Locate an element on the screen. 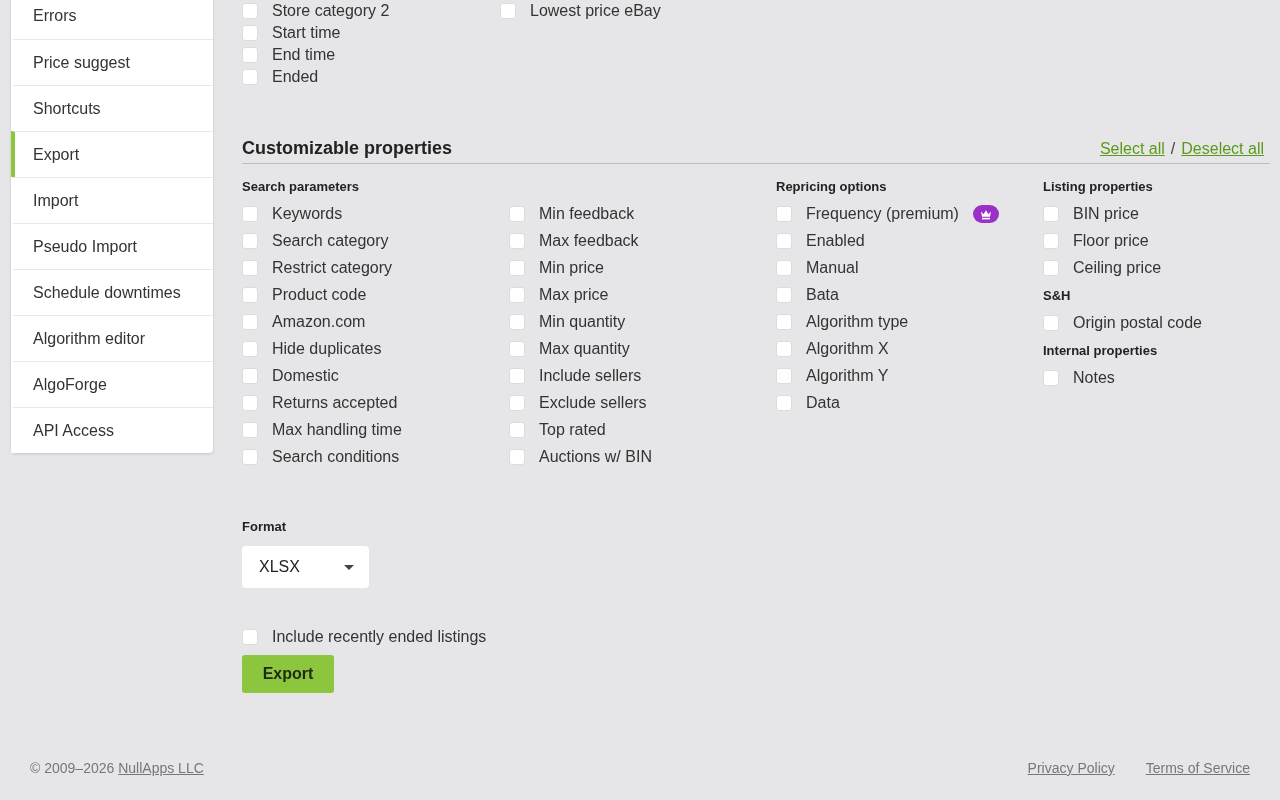  option-label: Ceiling price is located at coordinates (1117, 267).